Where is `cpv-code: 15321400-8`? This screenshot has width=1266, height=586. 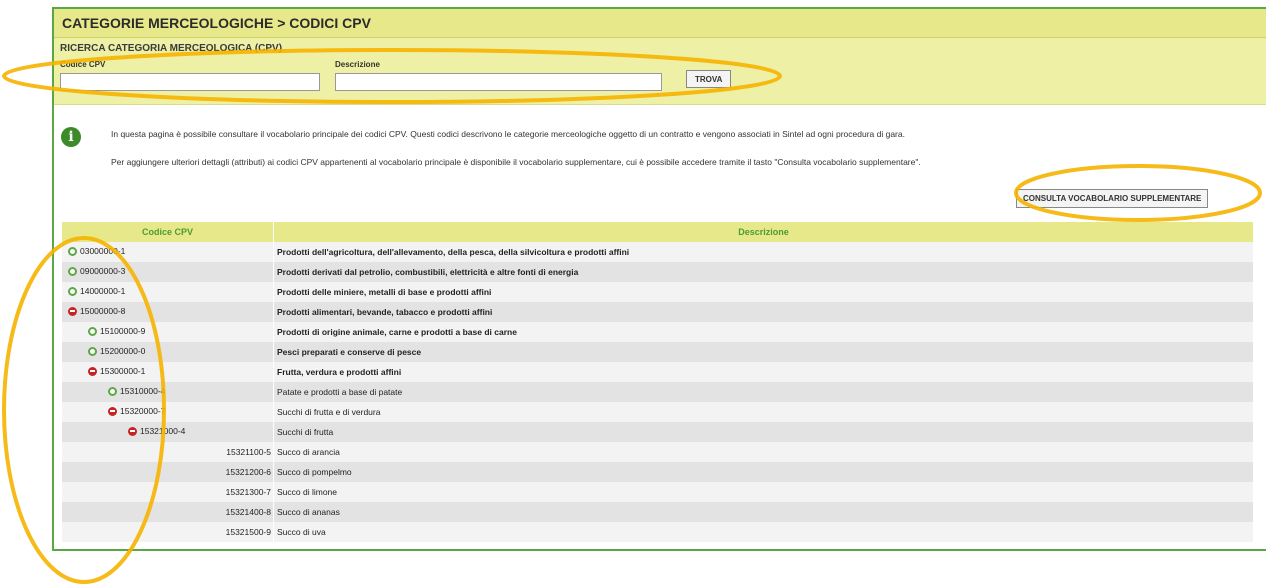
cpv-code: 15321400-8 is located at coordinates (248, 512).